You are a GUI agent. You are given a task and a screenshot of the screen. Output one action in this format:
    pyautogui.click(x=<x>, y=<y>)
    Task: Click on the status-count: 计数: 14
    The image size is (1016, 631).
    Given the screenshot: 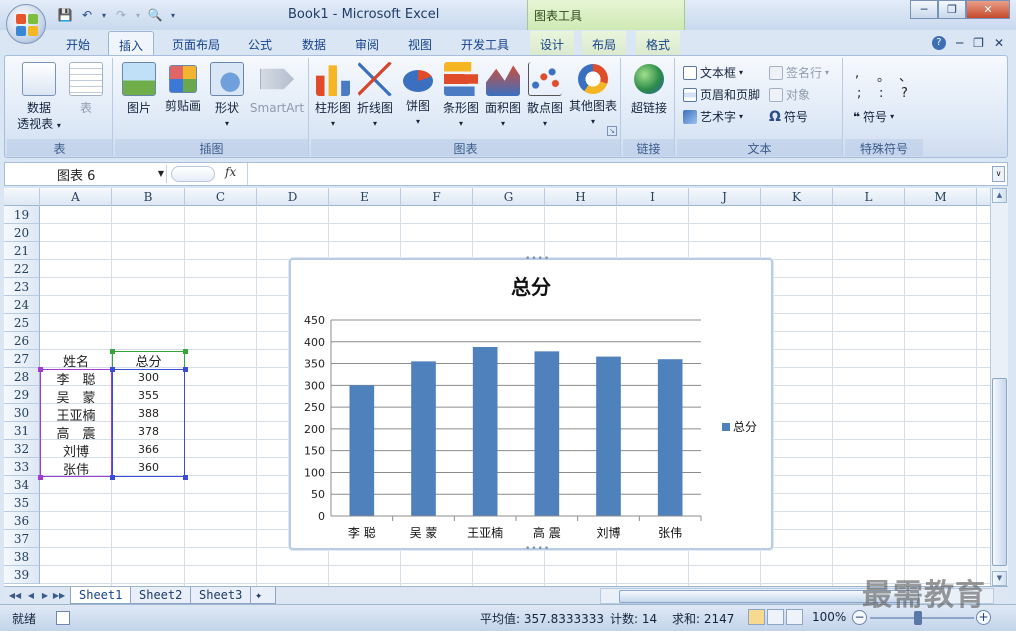 What is the action you would take?
    pyautogui.click(x=633, y=618)
    